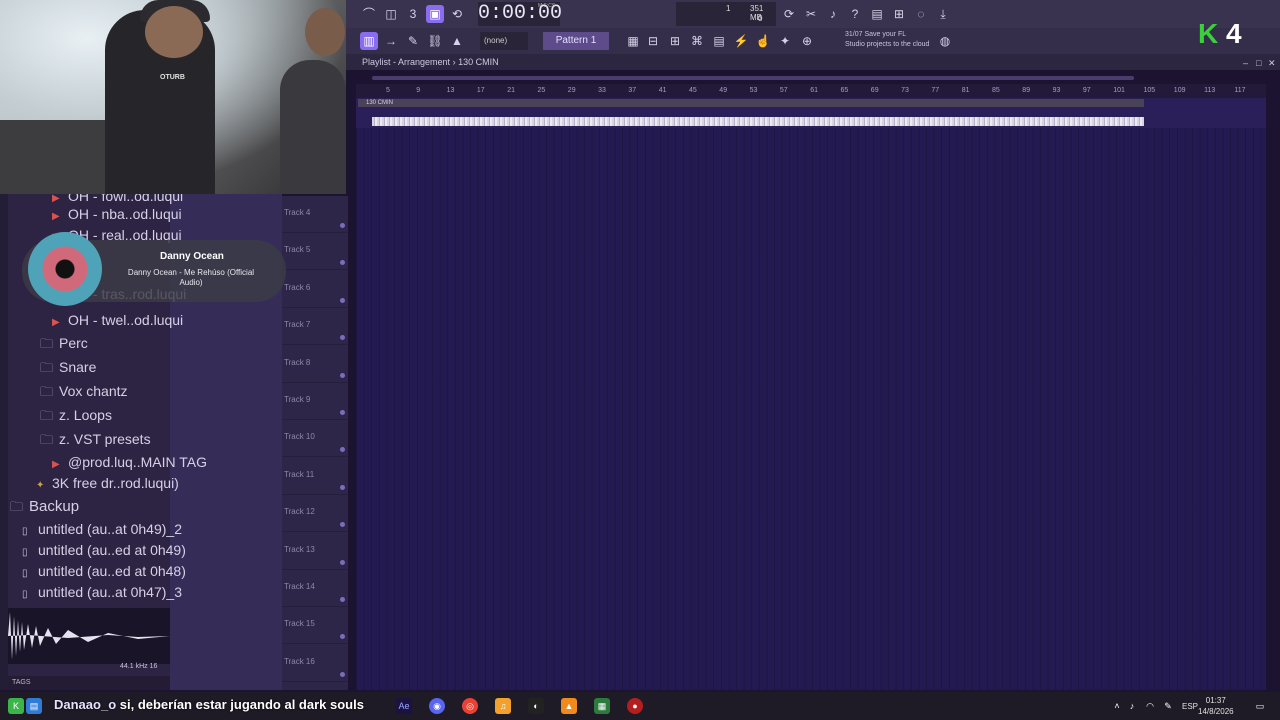  I want to click on link-icon: ⛓, so click(435, 41).